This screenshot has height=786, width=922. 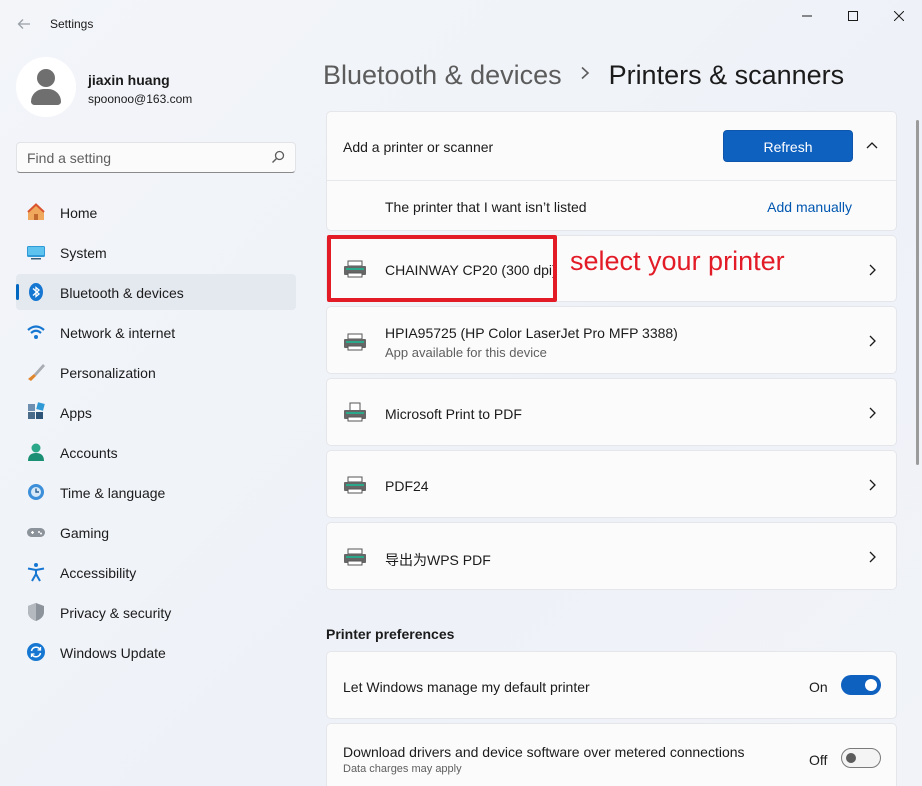 I want to click on printer-name: Microsoft Print to PDF, so click(x=453, y=414).